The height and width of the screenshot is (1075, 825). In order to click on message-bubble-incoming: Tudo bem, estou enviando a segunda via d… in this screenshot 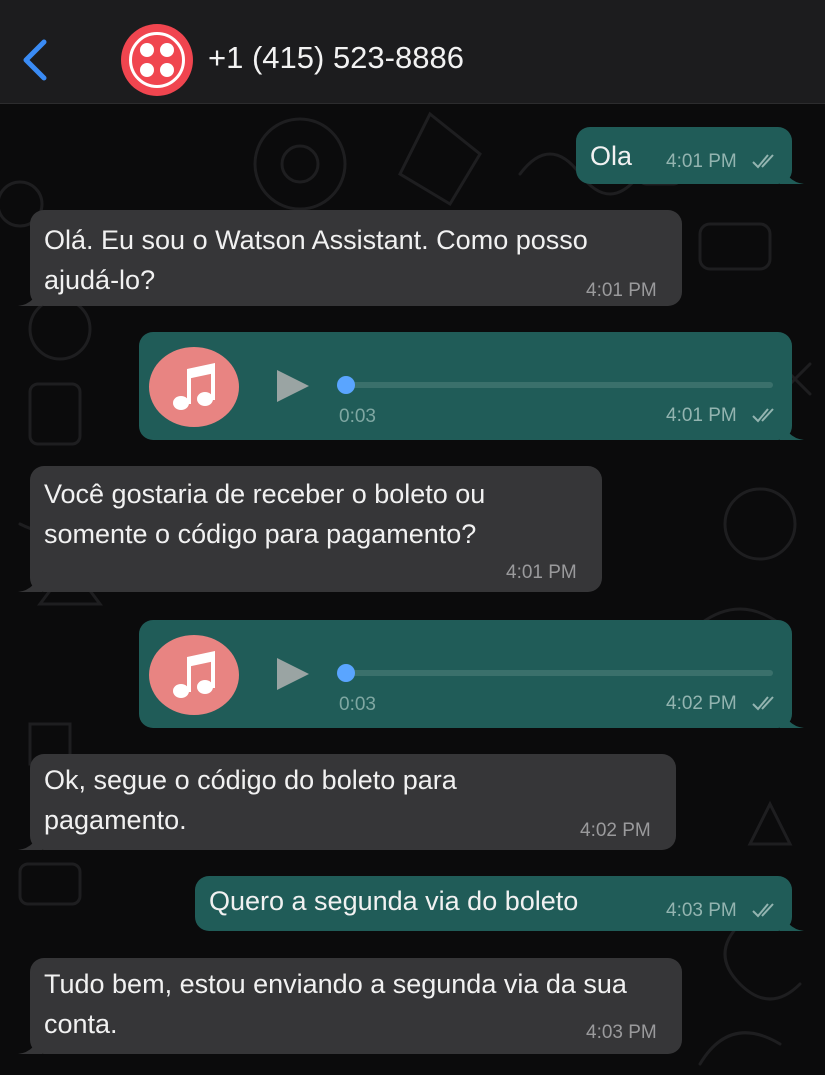, I will do `click(350, 1006)`.